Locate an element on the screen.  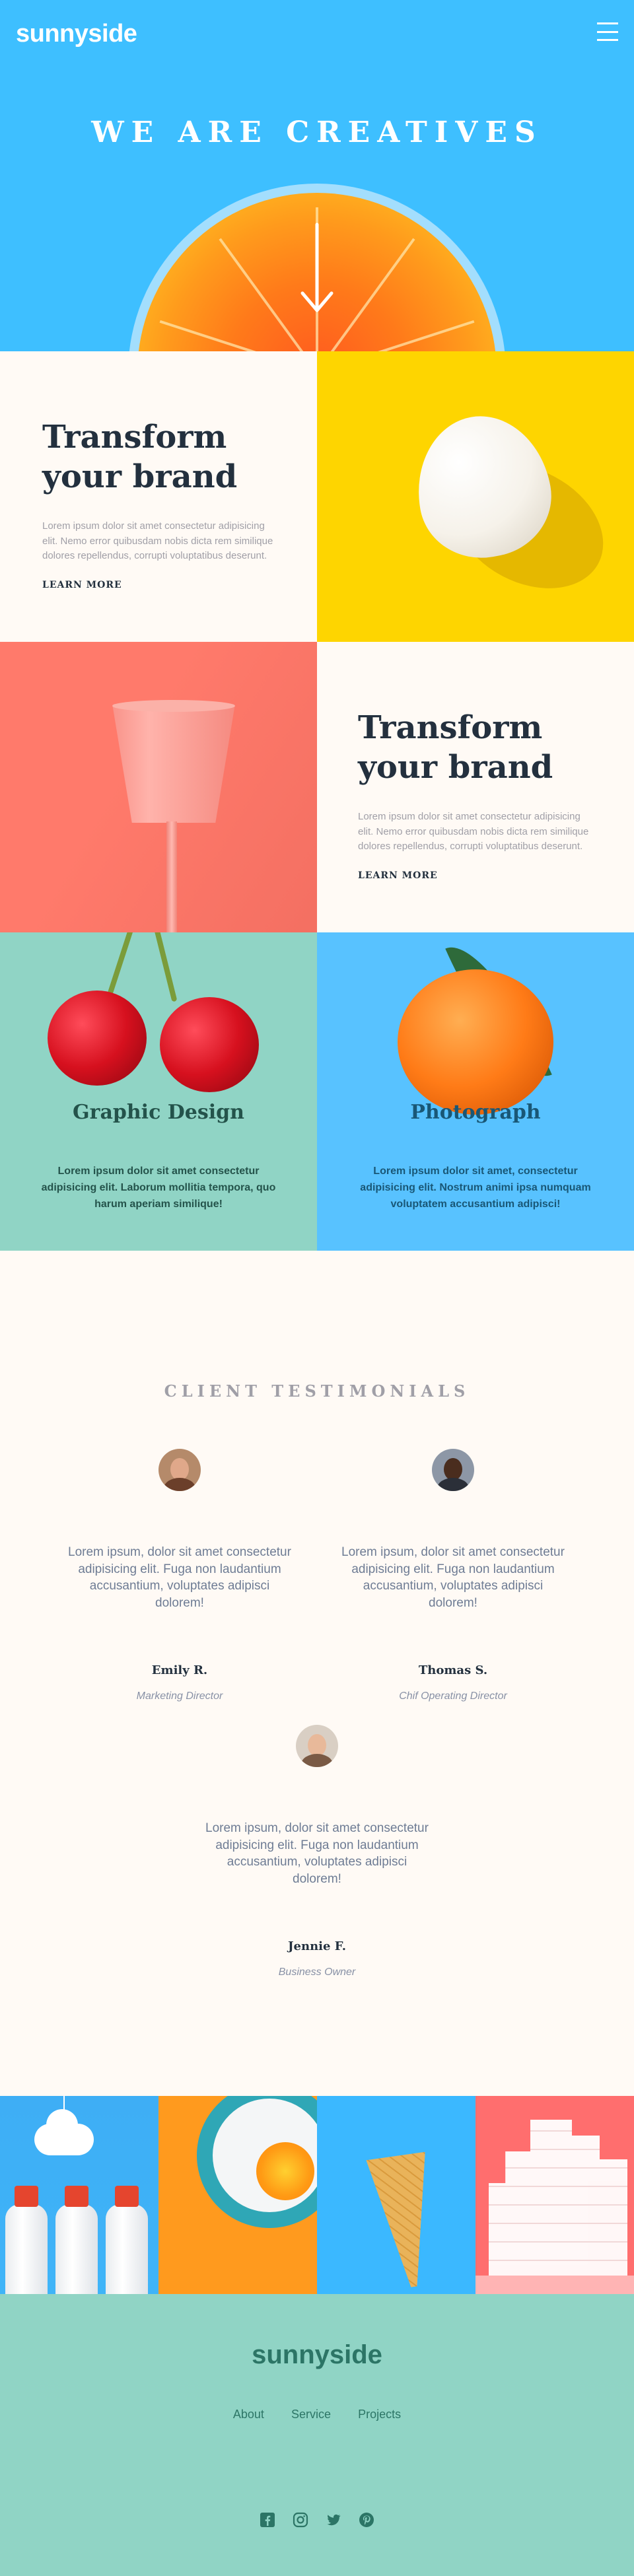
hero-title: WE ARE CREATIVES is located at coordinates (317, 133).